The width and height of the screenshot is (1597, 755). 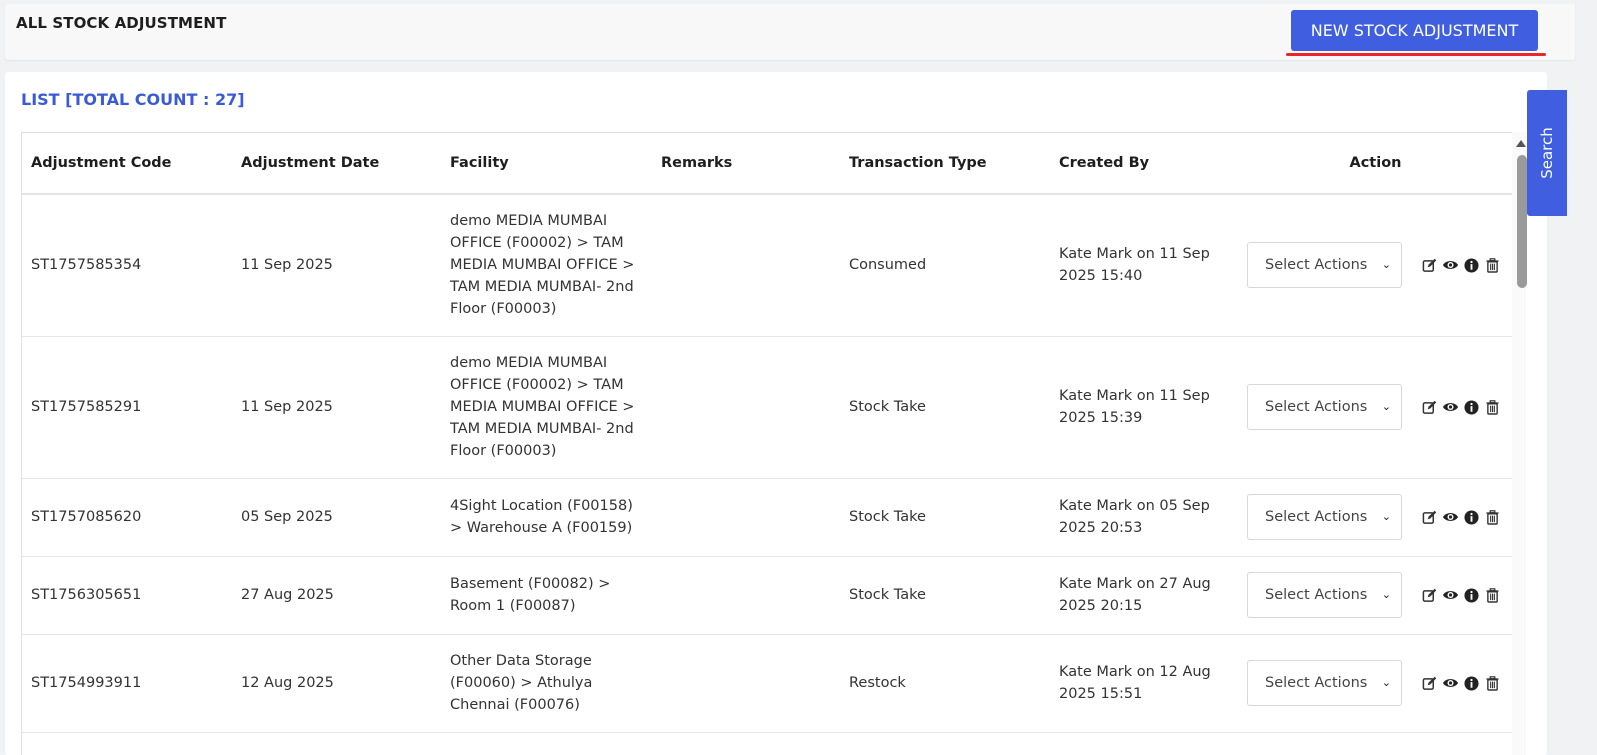 I want to click on new-stock-adjustment-button: NEW STOCK ADJUSTMENT, so click(x=1414, y=30).